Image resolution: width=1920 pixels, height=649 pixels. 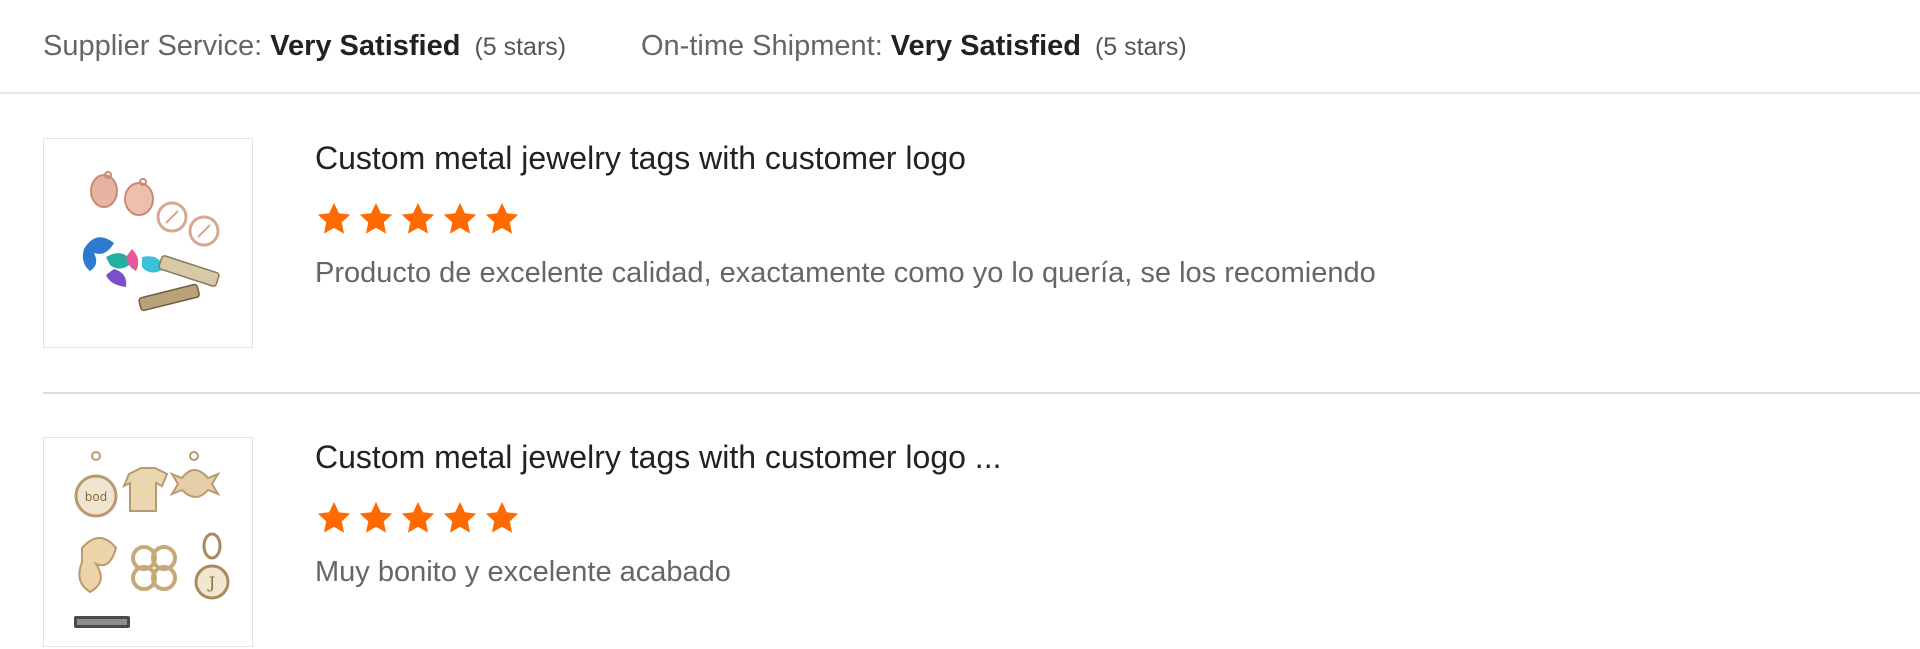 I want to click on supplier-service-label: Supplier Service:, so click(x=153, y=46).